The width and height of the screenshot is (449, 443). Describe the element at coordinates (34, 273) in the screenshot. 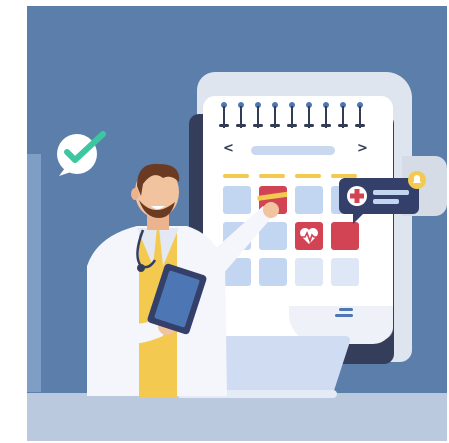

I see `background-panel` at that location.